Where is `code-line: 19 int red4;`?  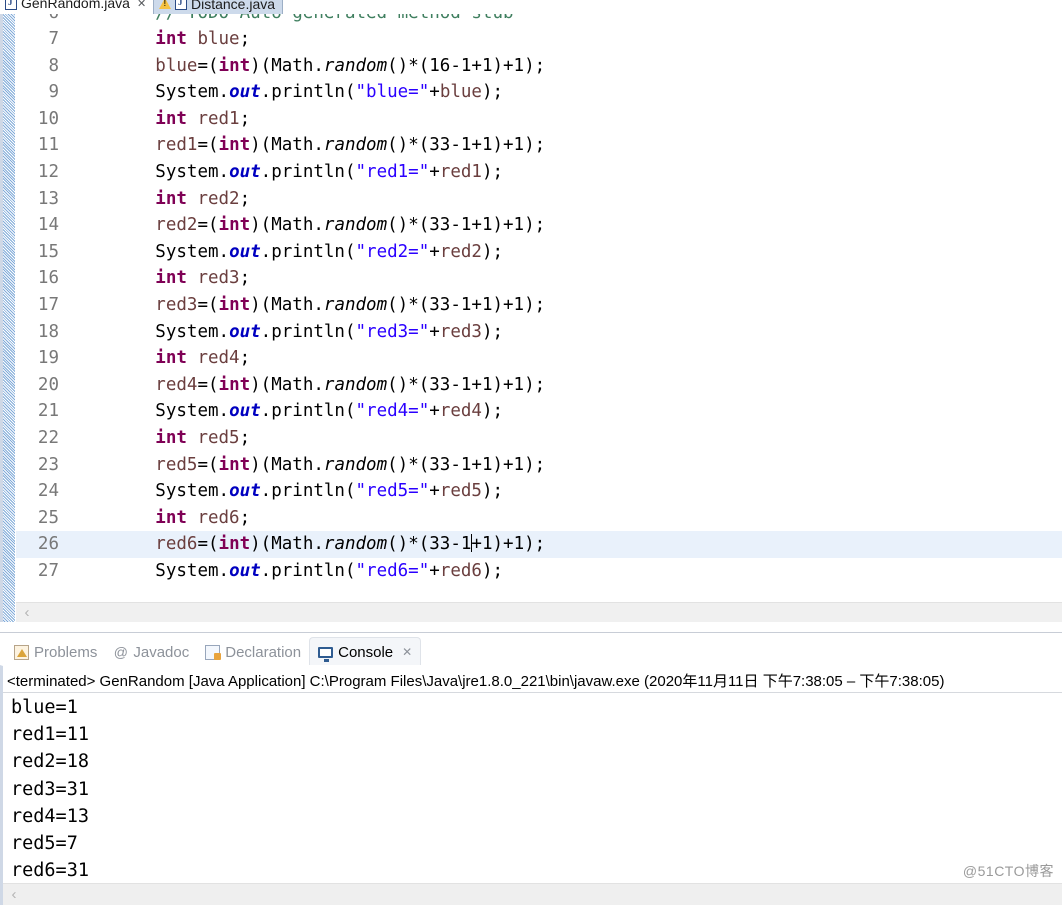
code-line: 19 int red4; is located at coordinates (539, 358).